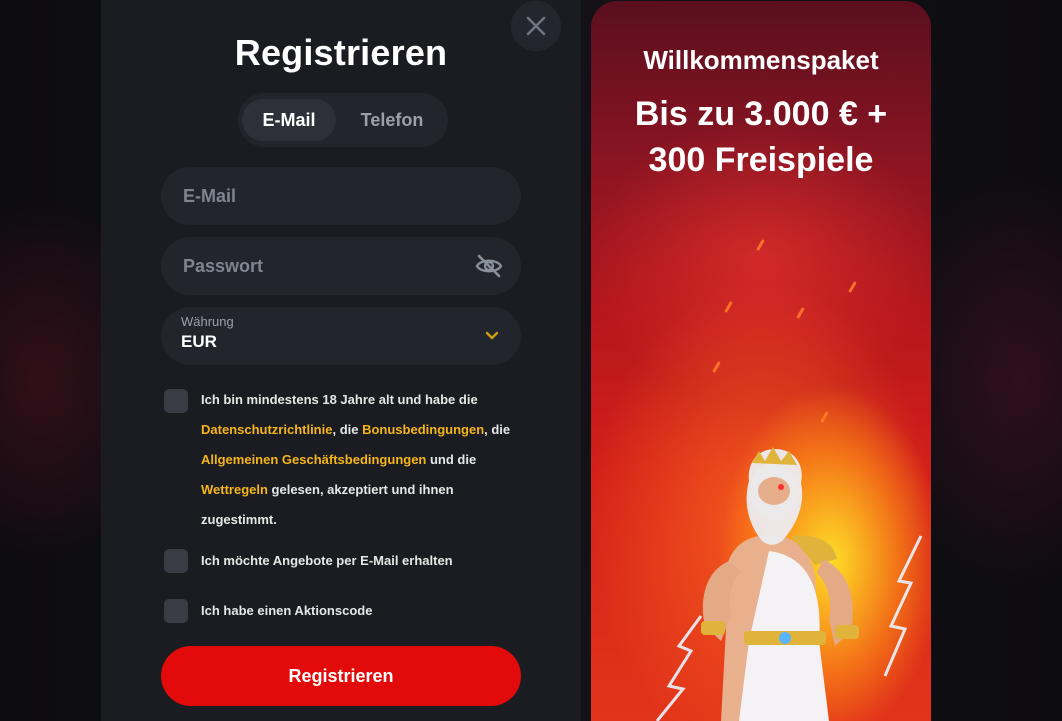  Describe the element at coordinates (287, 610) in the screenshot. I see `promo-code-label: Ich habe einen Aktionscode` at that location.